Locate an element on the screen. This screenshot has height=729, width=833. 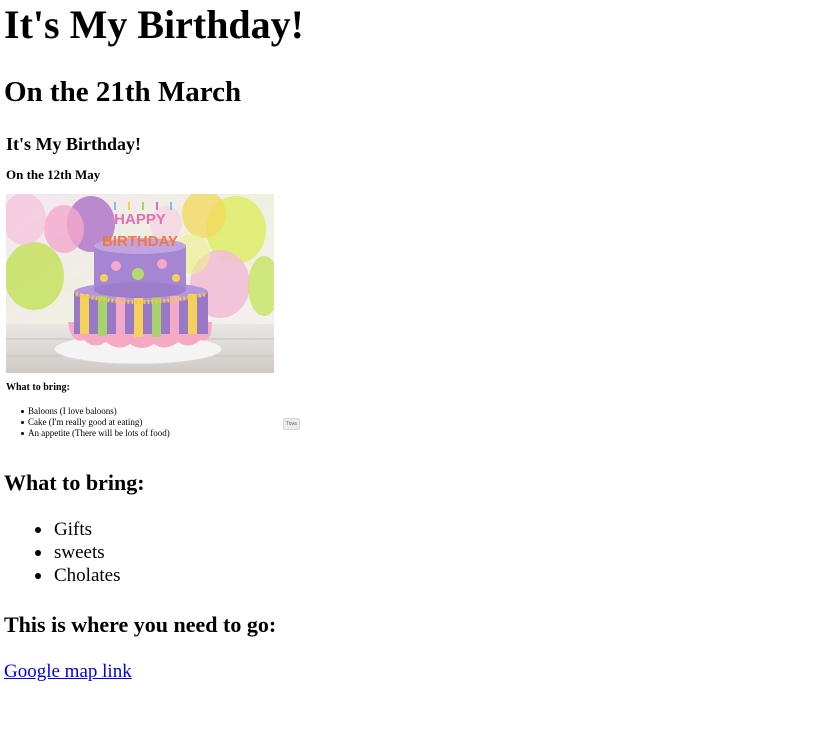
list-item: sweets is located at coordinates (62, 552).